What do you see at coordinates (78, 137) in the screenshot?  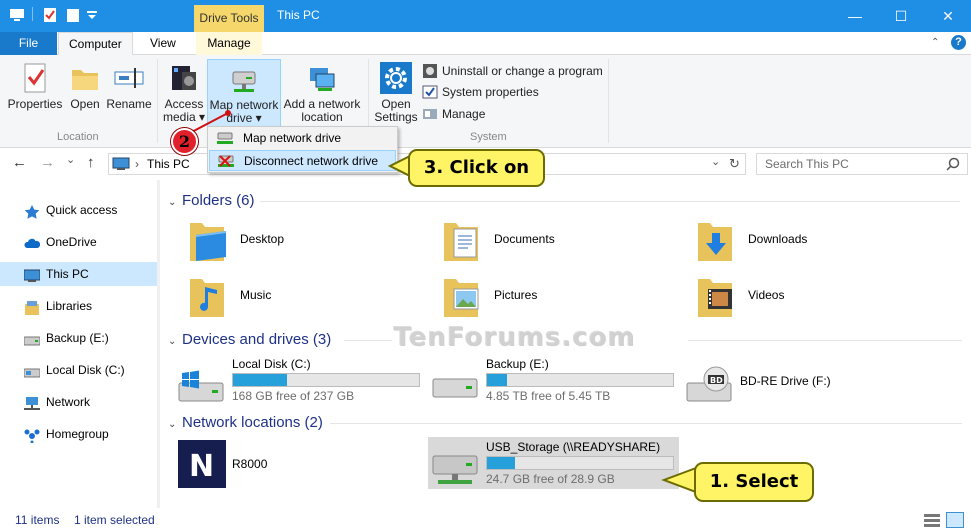 I see `location-group-label: Location` at bounding box center [78, 137].